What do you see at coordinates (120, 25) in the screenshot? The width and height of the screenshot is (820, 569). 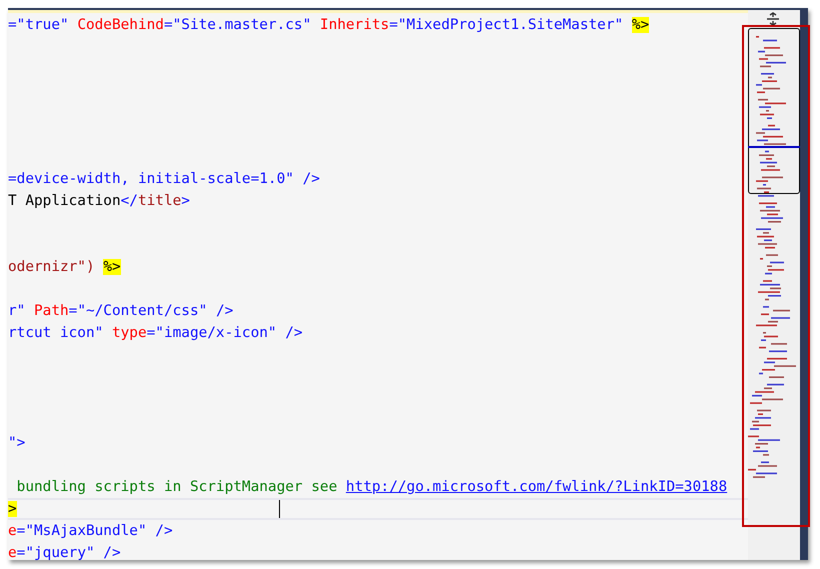 I see `attribute-name: CodeBehind` at bounding box center [120, 25].